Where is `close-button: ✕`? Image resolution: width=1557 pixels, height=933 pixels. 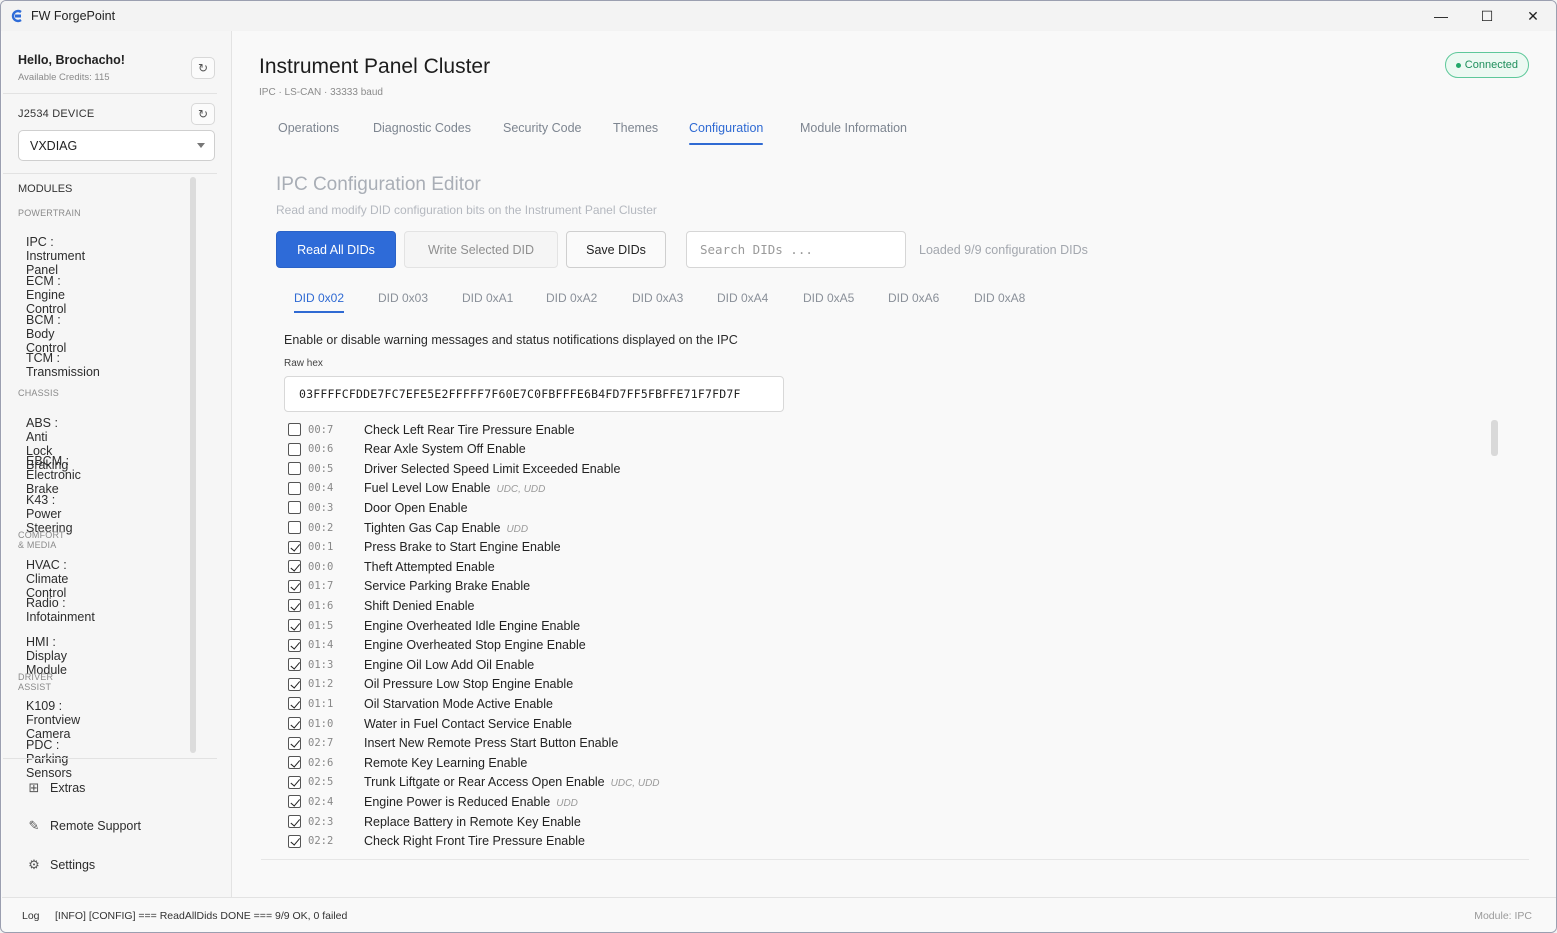
close-button: ✕ is located at coordinates (1533, 16).